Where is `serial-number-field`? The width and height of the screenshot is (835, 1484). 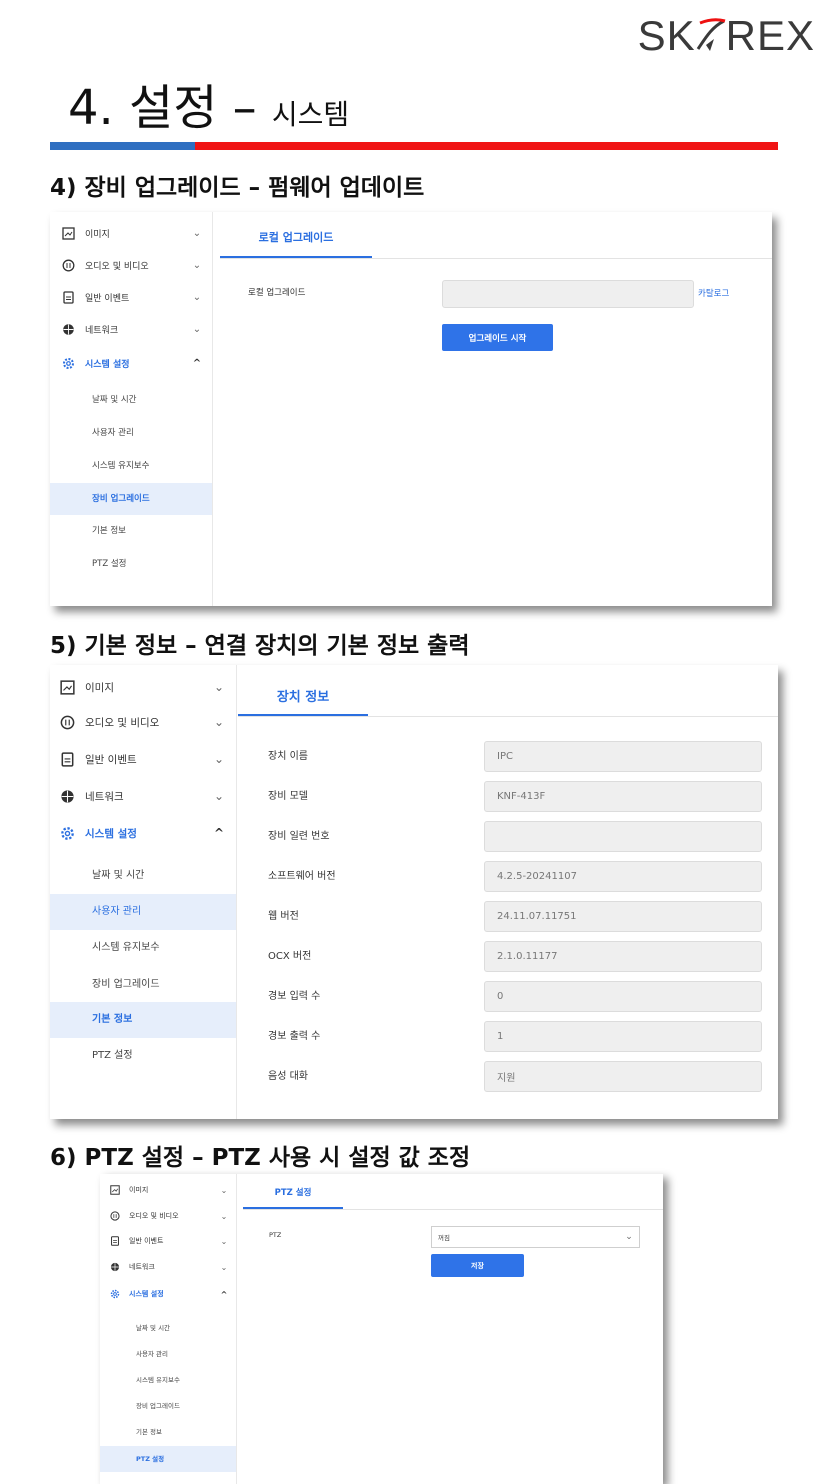 serial-number-field is located at coordinates (623, 836).